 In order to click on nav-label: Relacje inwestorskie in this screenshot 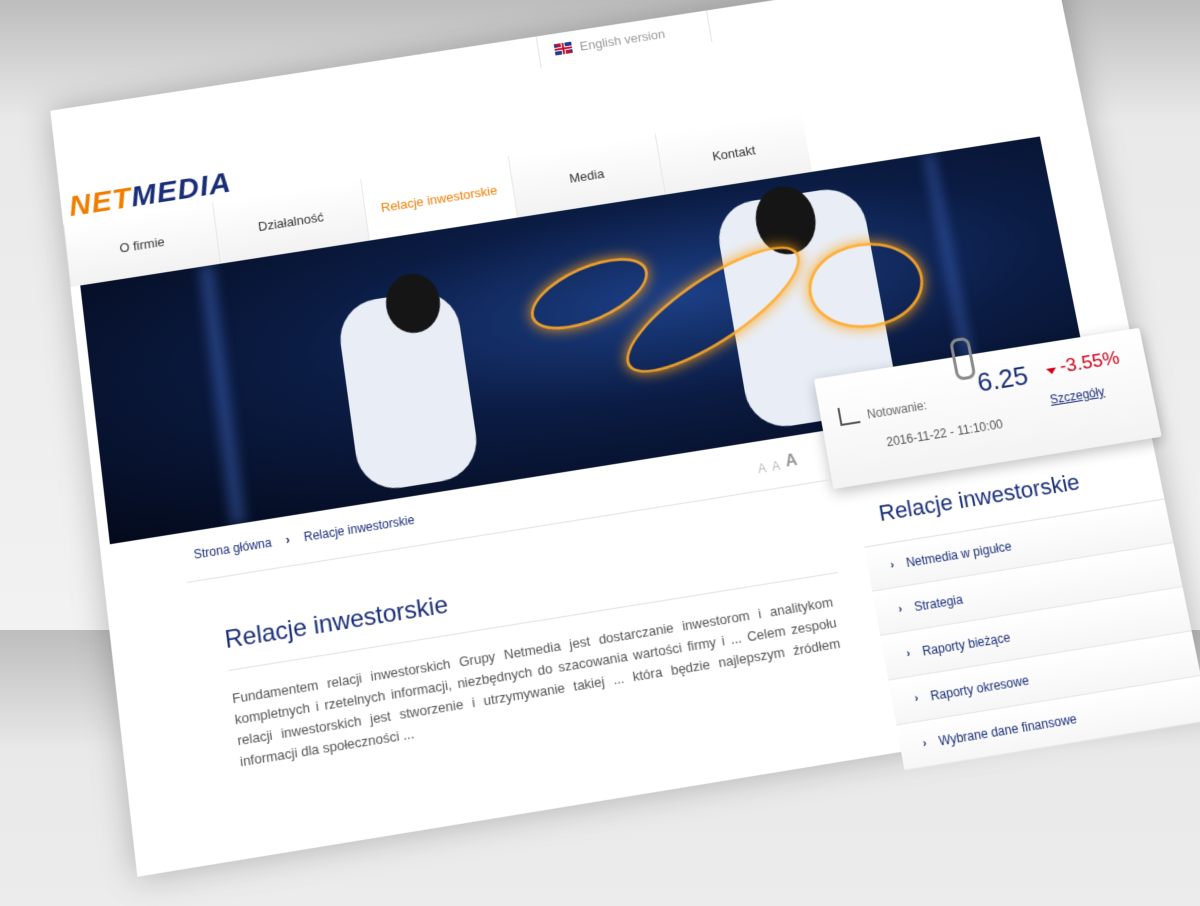, I will do `click(439, 198)`.